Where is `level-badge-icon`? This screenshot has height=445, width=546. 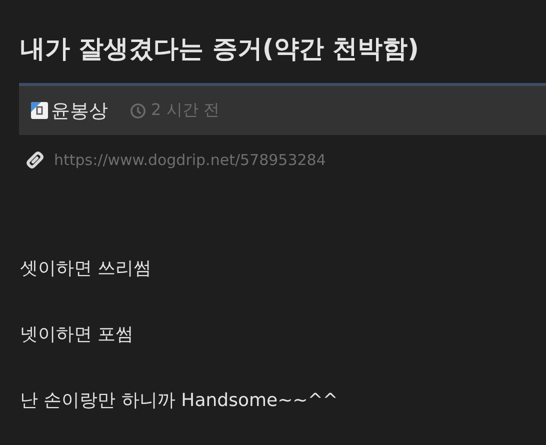
level-badge-icon is located at coordinates (39, 110).